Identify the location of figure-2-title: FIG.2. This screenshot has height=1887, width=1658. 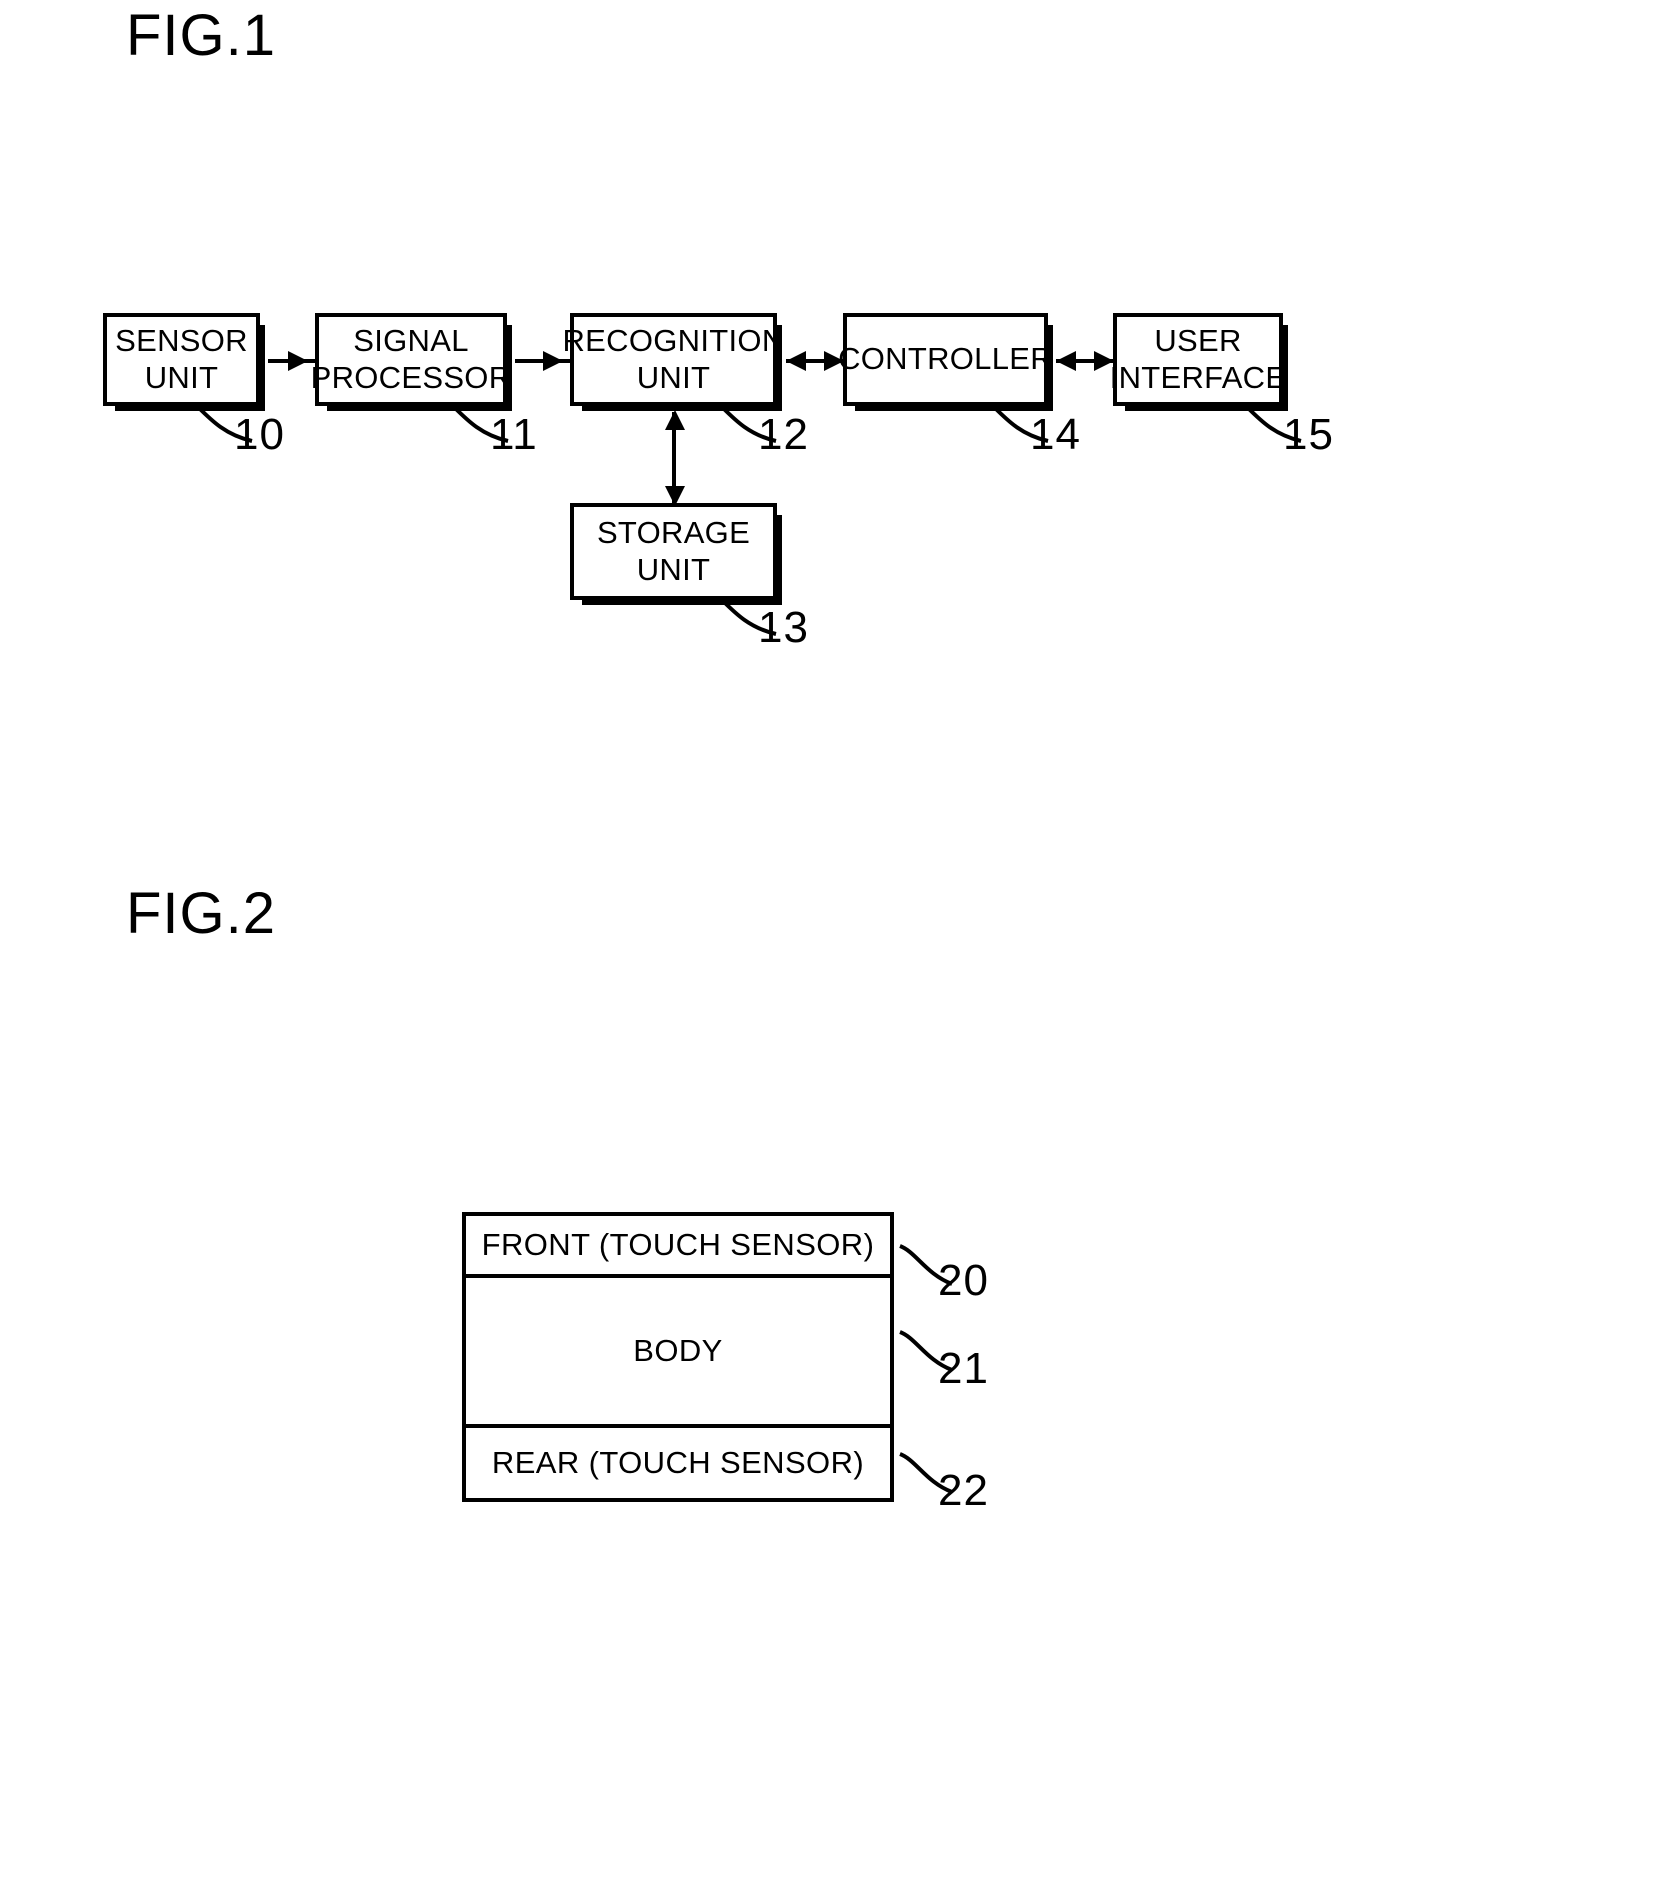
(201, 913).